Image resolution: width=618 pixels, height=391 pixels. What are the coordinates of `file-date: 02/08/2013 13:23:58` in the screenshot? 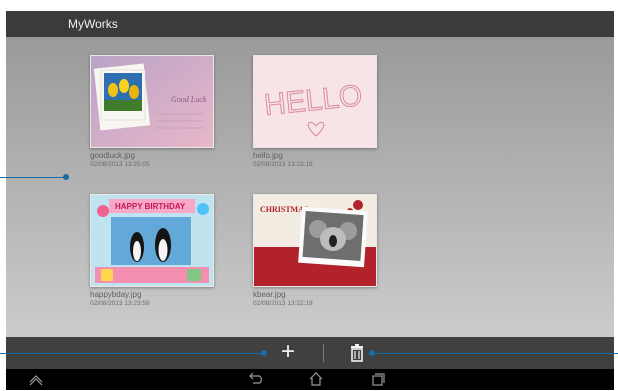 It's located at (120, 303).